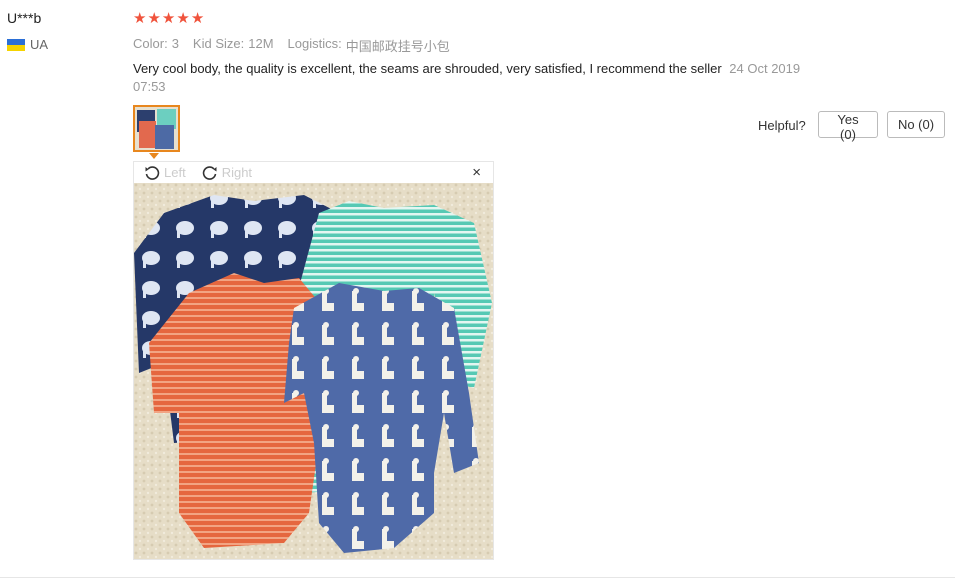  What do you see at coordinates (848, 126) in the screenshot?
I see `helpful-yes-button: Yes (0)` at bounding box center [848, 126].